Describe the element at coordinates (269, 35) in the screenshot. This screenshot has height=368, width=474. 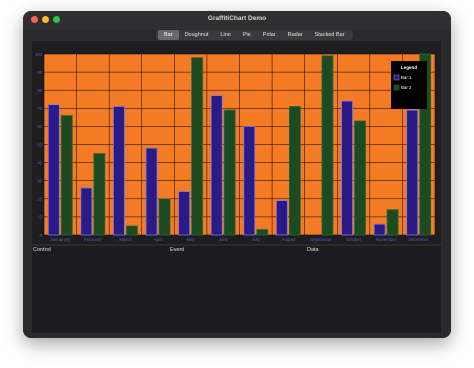
I see `tab-polar: Polar` at that location.